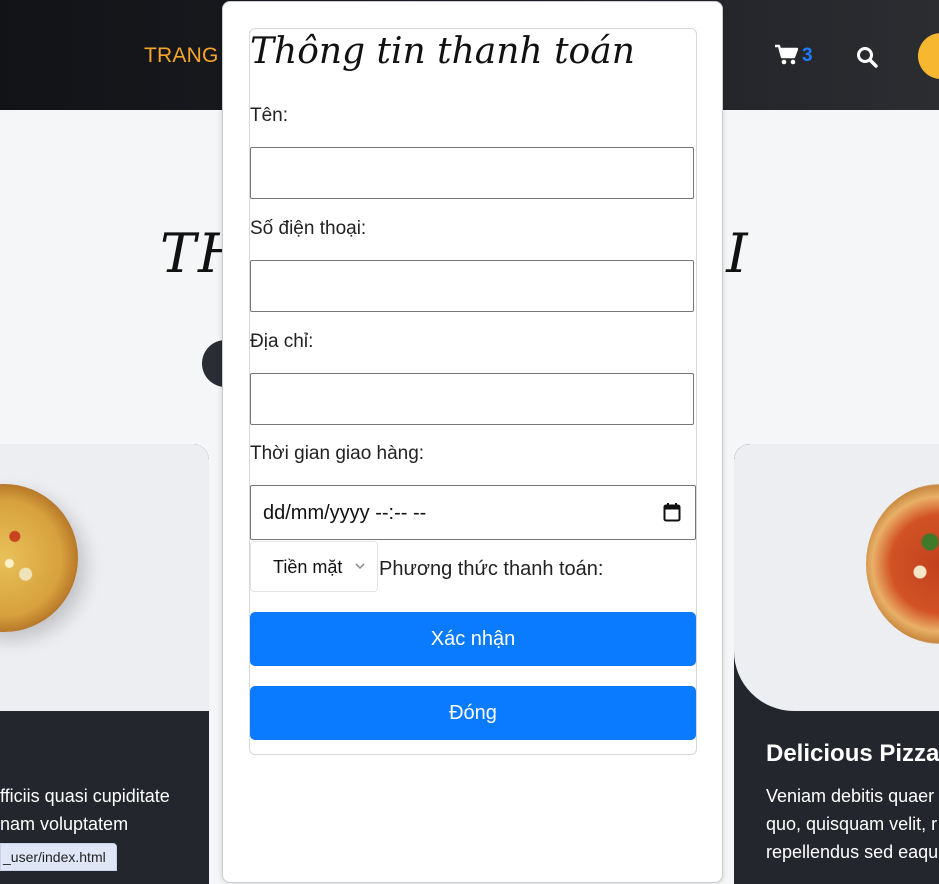 Image resolution: width=939 pixels, height=884 pixels. Describe the element at coordinates (491, 569) in the screenshot. I see `payment-method-label: Phương thức thanh toán:` at that location.